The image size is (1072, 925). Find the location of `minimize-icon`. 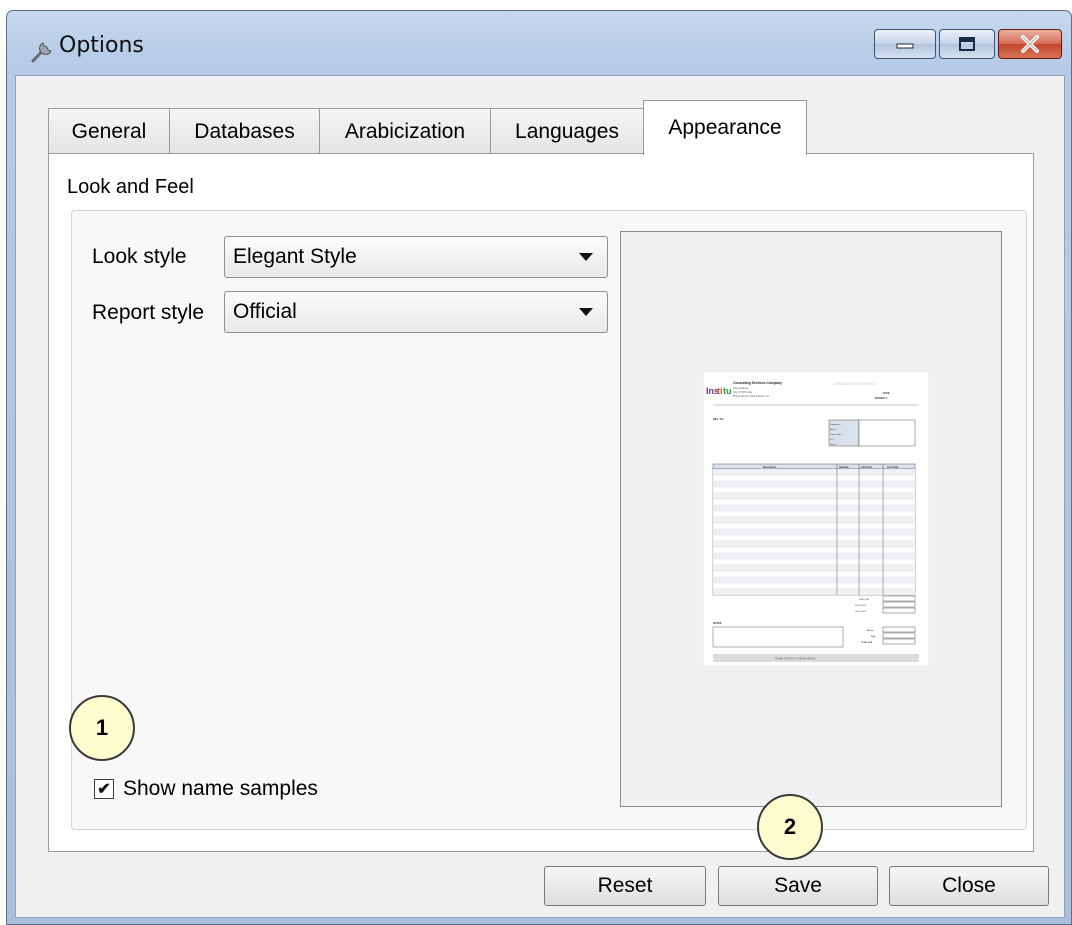

minimize-icon is located at coordinates (905, 44).